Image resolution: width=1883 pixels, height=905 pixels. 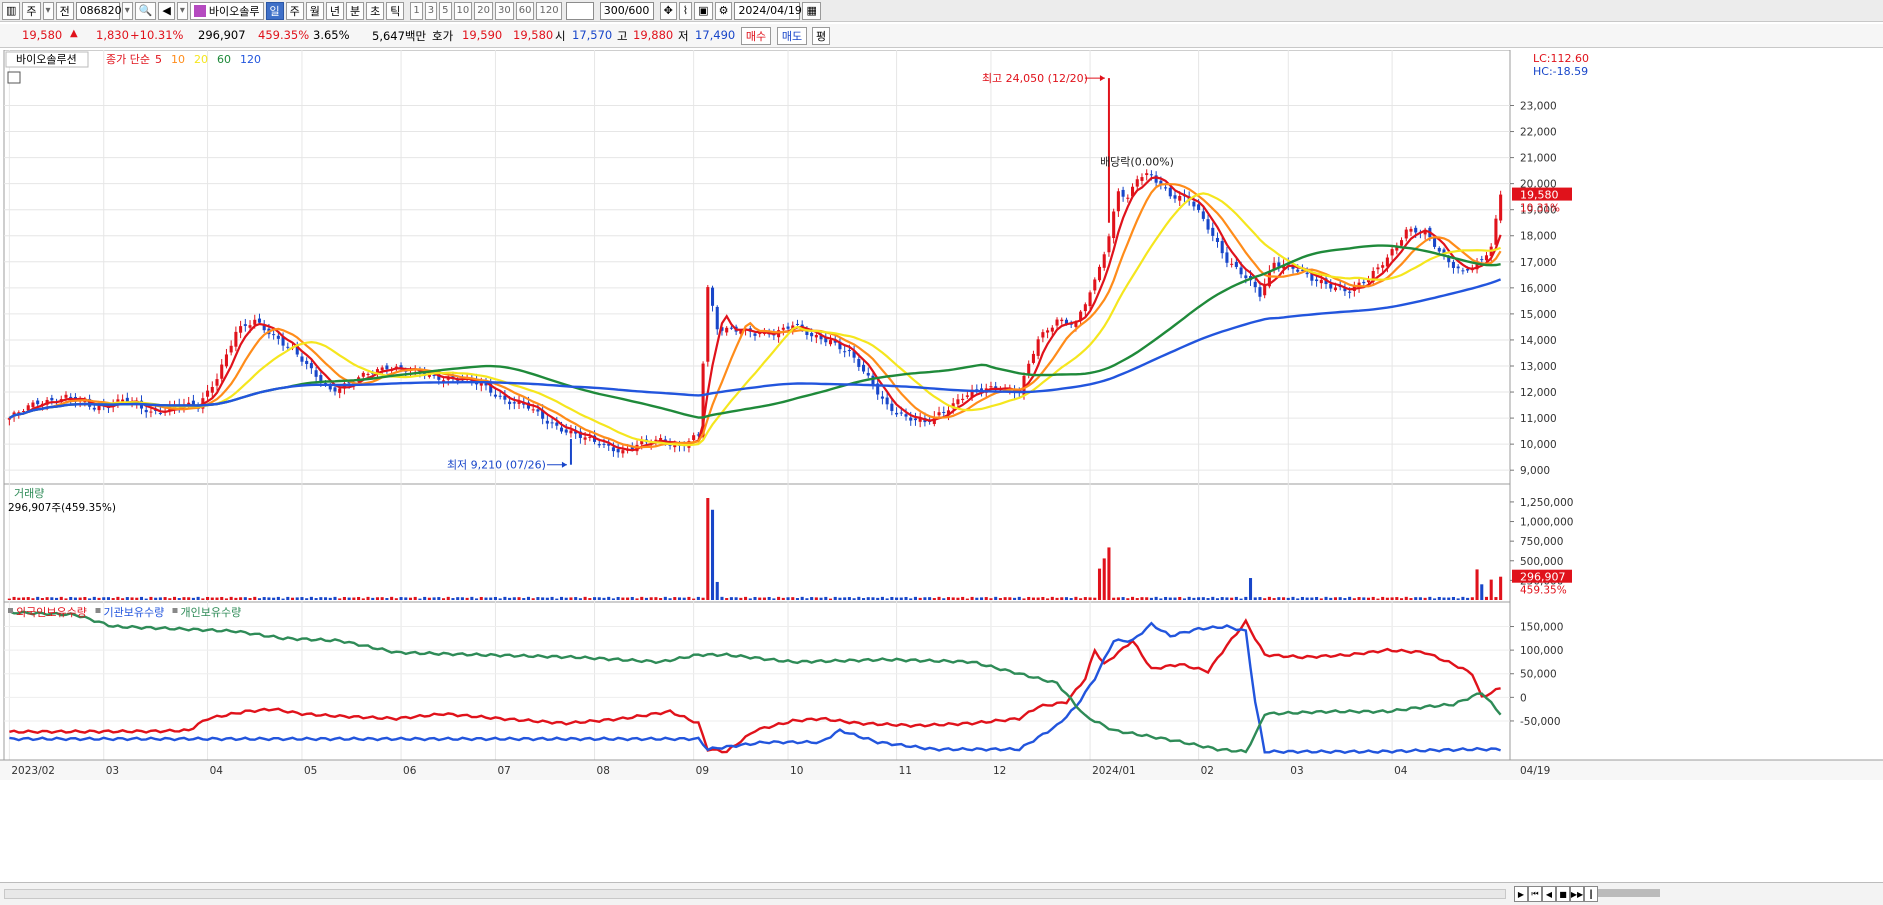 What do you see at coordinates (1549, 894) in the screenshot?
I see `nav-button: ◀` at bounding box center [1549, 894].